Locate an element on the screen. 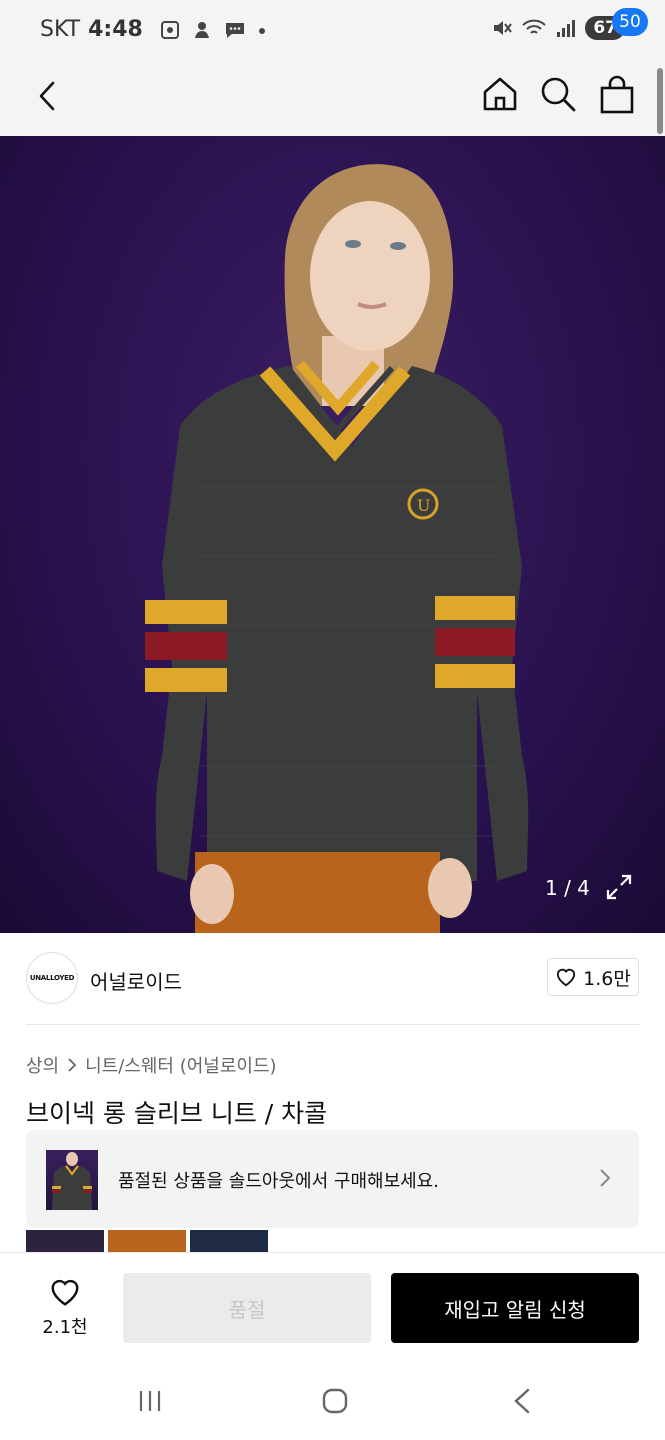 Image resolution: width=665 pixels, height=1440 pixels. back-button is located at coordinates (48, 96).